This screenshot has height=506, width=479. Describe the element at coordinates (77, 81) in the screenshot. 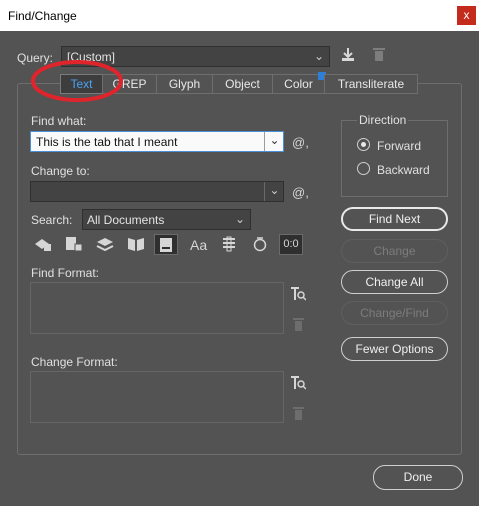

I see `annotation-circle` at that location.